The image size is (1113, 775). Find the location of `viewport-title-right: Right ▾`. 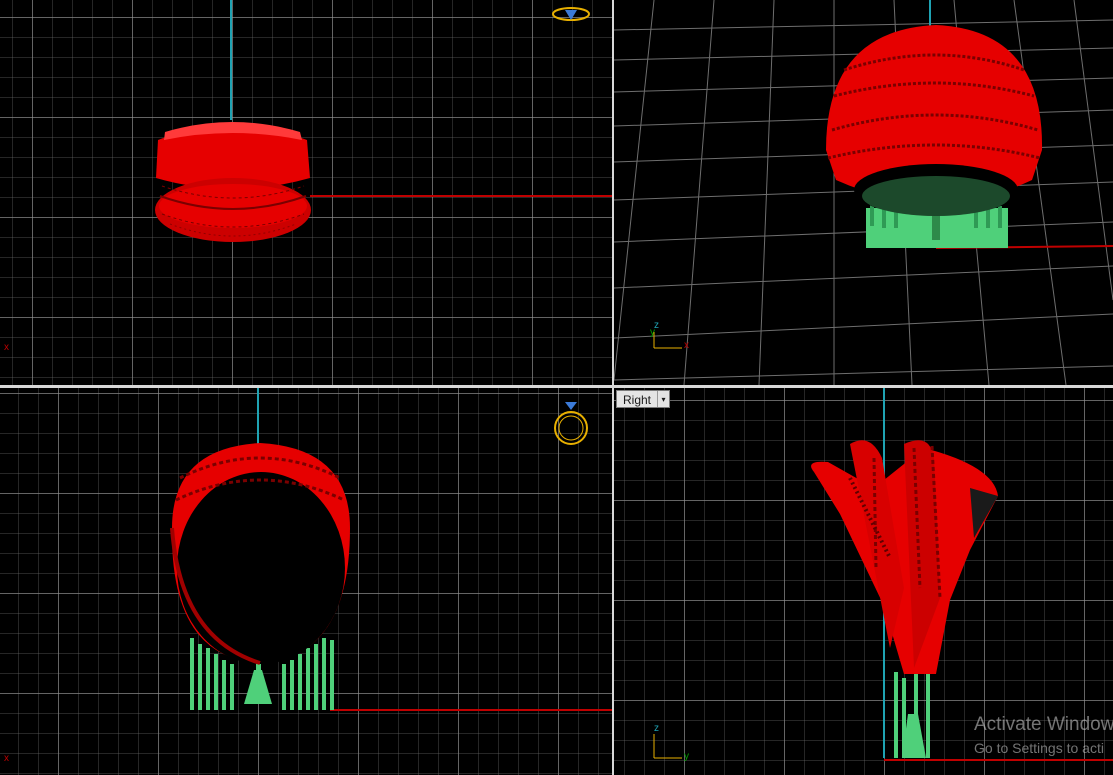

viewport-title-right: Right ▾ is located at coordinates (643, 399).